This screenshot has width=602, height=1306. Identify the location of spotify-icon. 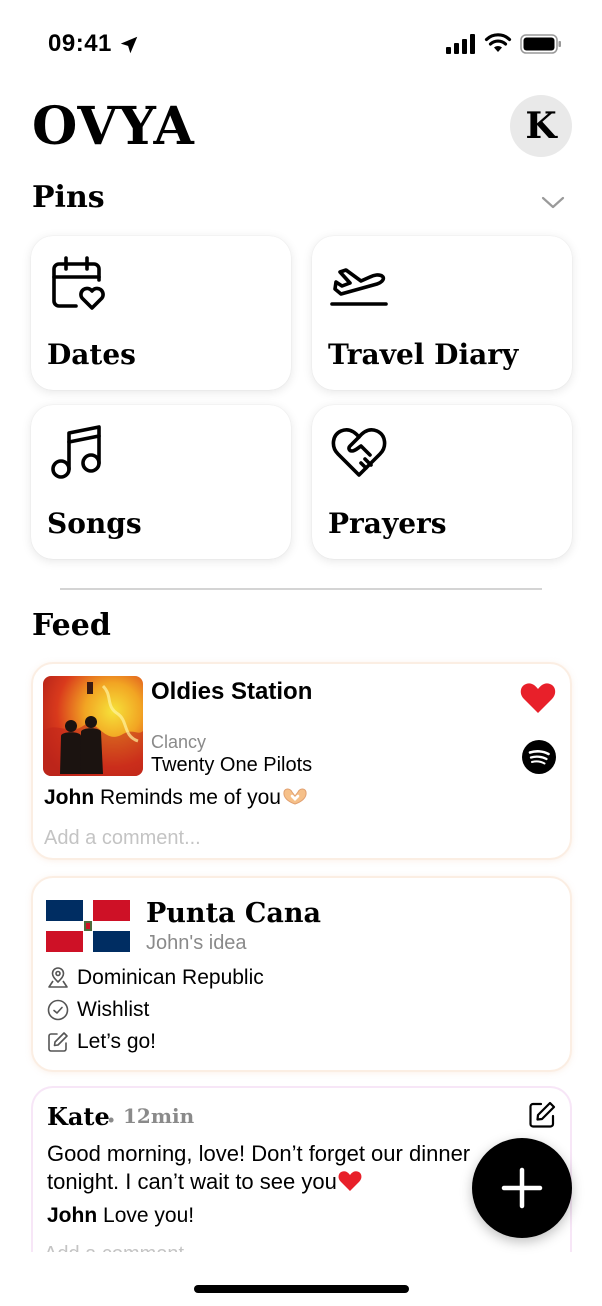
(539, 757).